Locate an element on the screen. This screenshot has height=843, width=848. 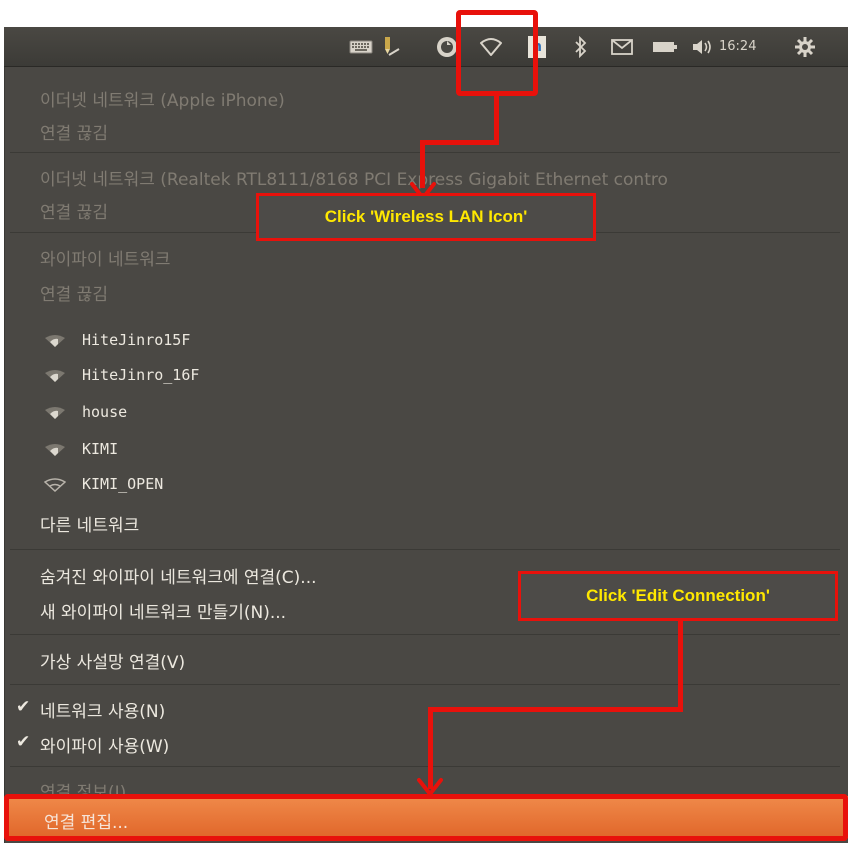
other-networks-item: 다른 네트워크 is located at coordinates (89, 523).